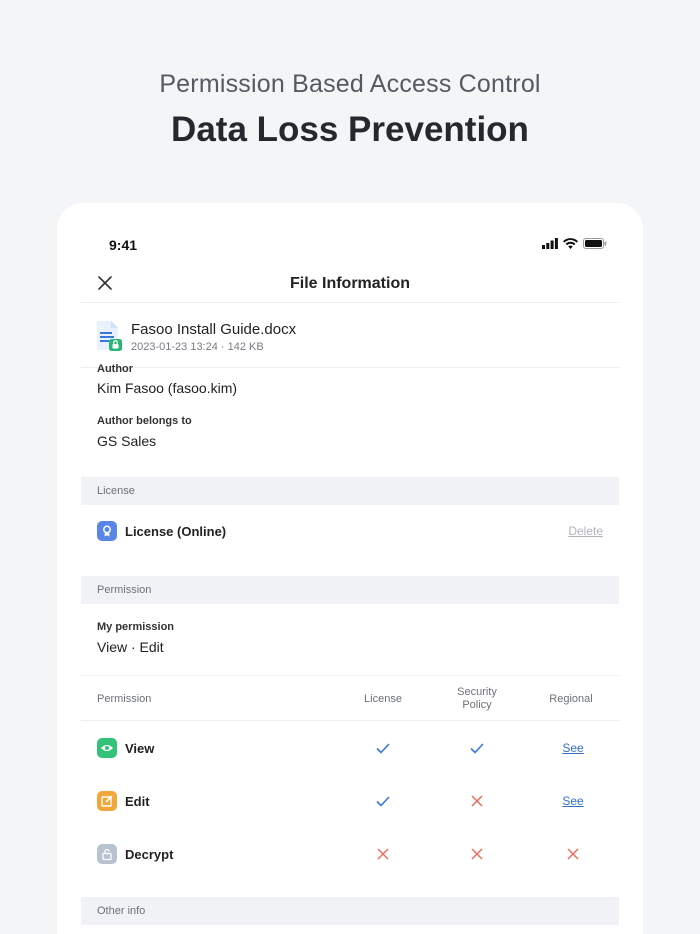 The image size is (700, 934). I want to click on battery-icon, so click(595, 243).